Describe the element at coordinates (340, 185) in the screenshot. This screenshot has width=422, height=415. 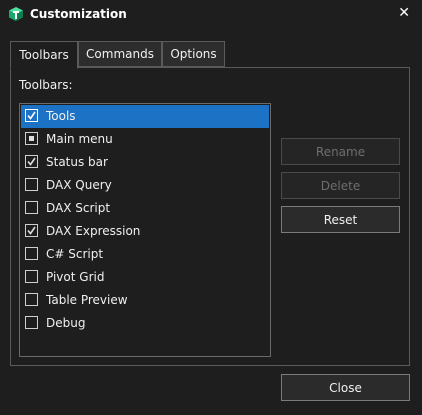
I see `delete-button: Delete` at that location.